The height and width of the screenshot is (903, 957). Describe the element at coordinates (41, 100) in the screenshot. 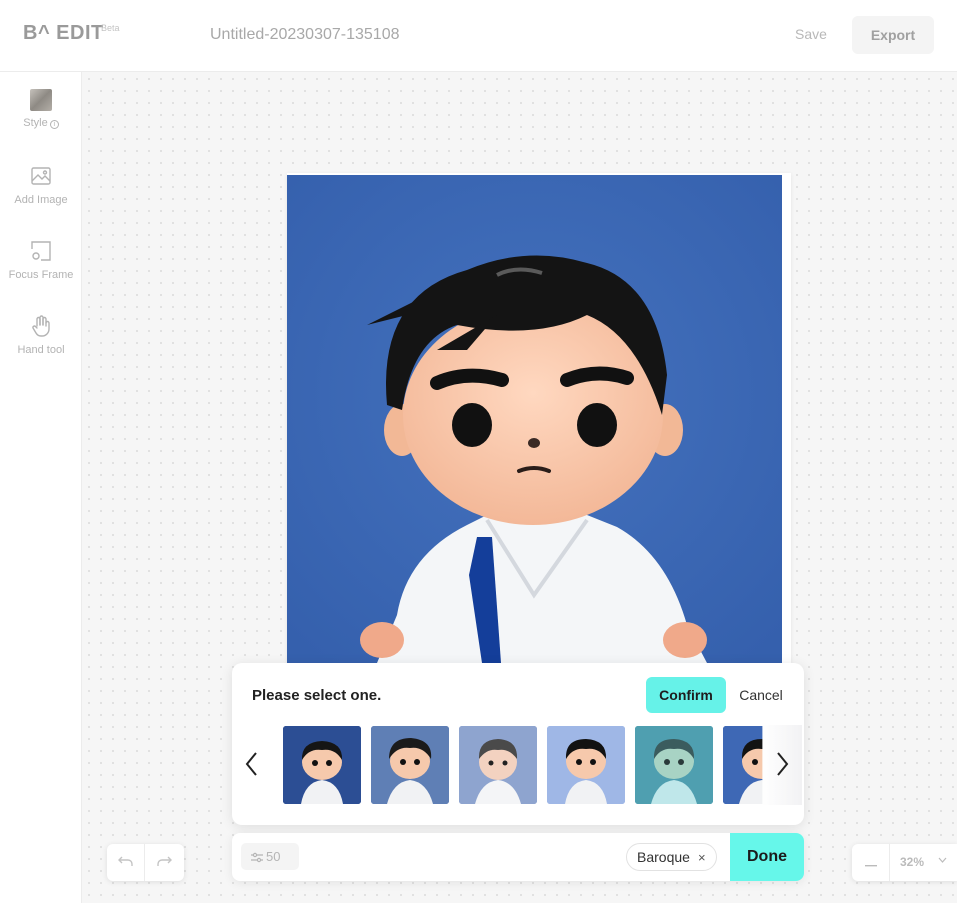

I see `style-thumbnail-icon` at that location.